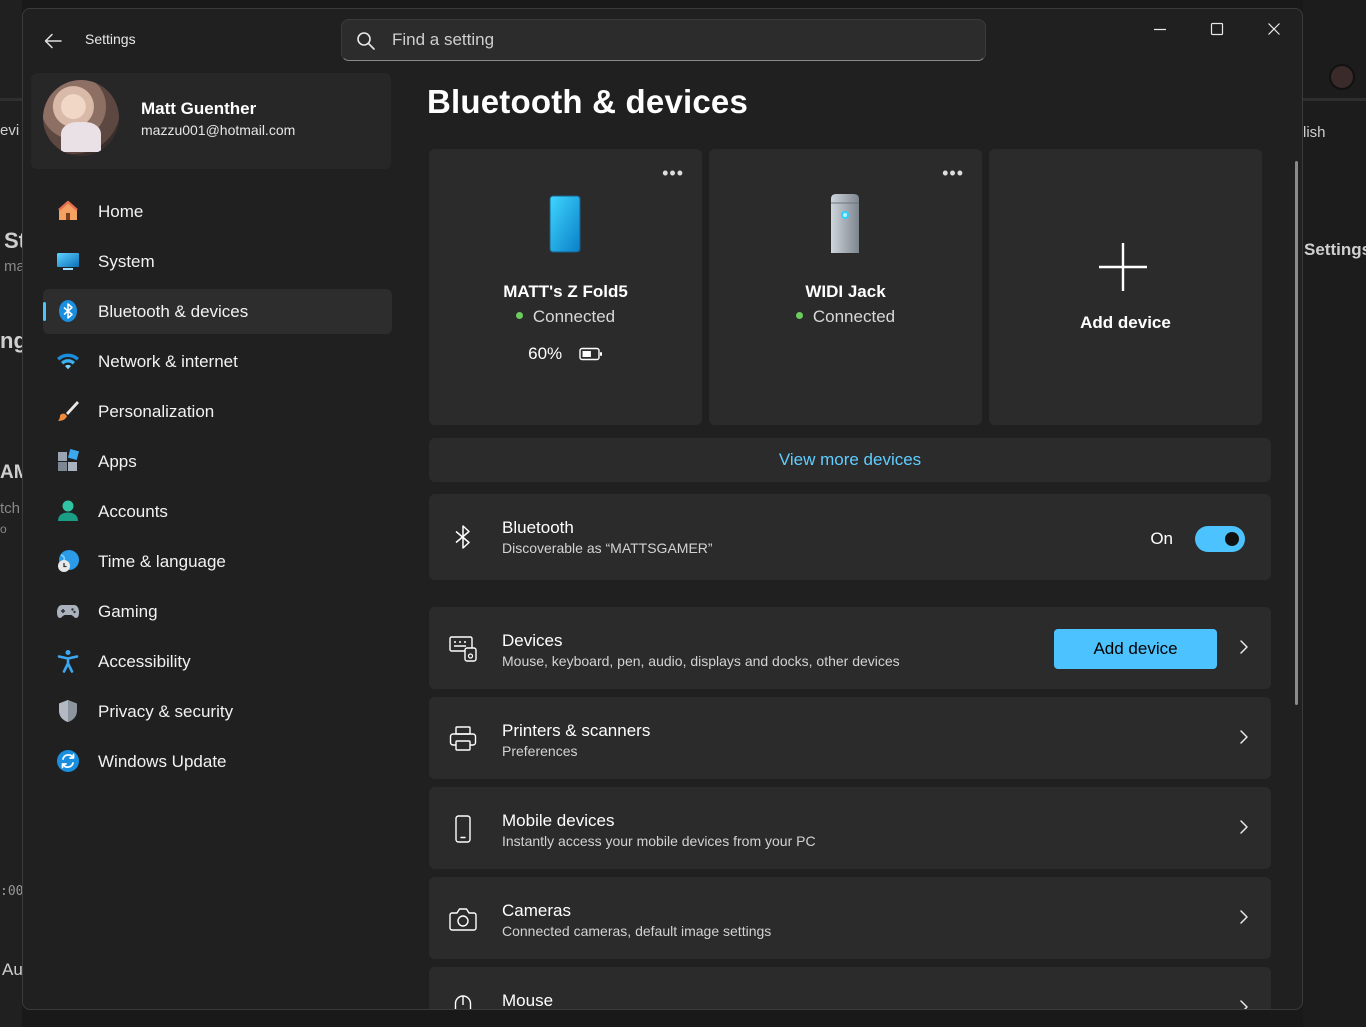  I want to click on minimize-button, so click(1159, 29).